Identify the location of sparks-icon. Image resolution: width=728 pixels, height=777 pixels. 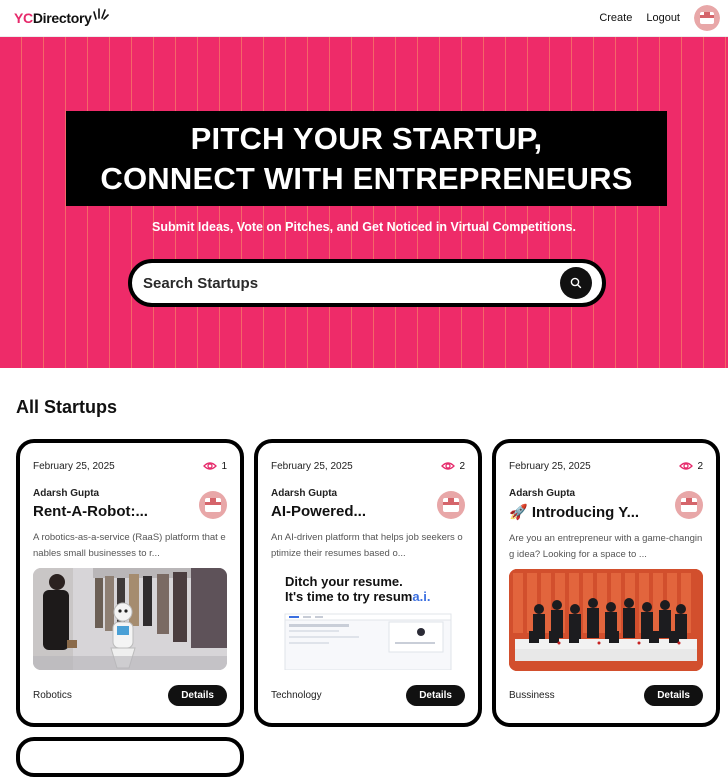
(100, 14).